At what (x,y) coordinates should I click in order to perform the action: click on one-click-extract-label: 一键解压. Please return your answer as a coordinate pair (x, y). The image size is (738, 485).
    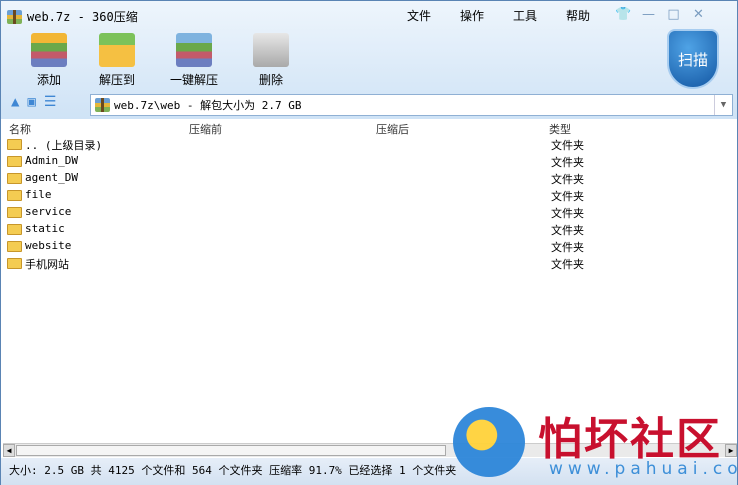
    Looking at the image, I should click on (193, 80).